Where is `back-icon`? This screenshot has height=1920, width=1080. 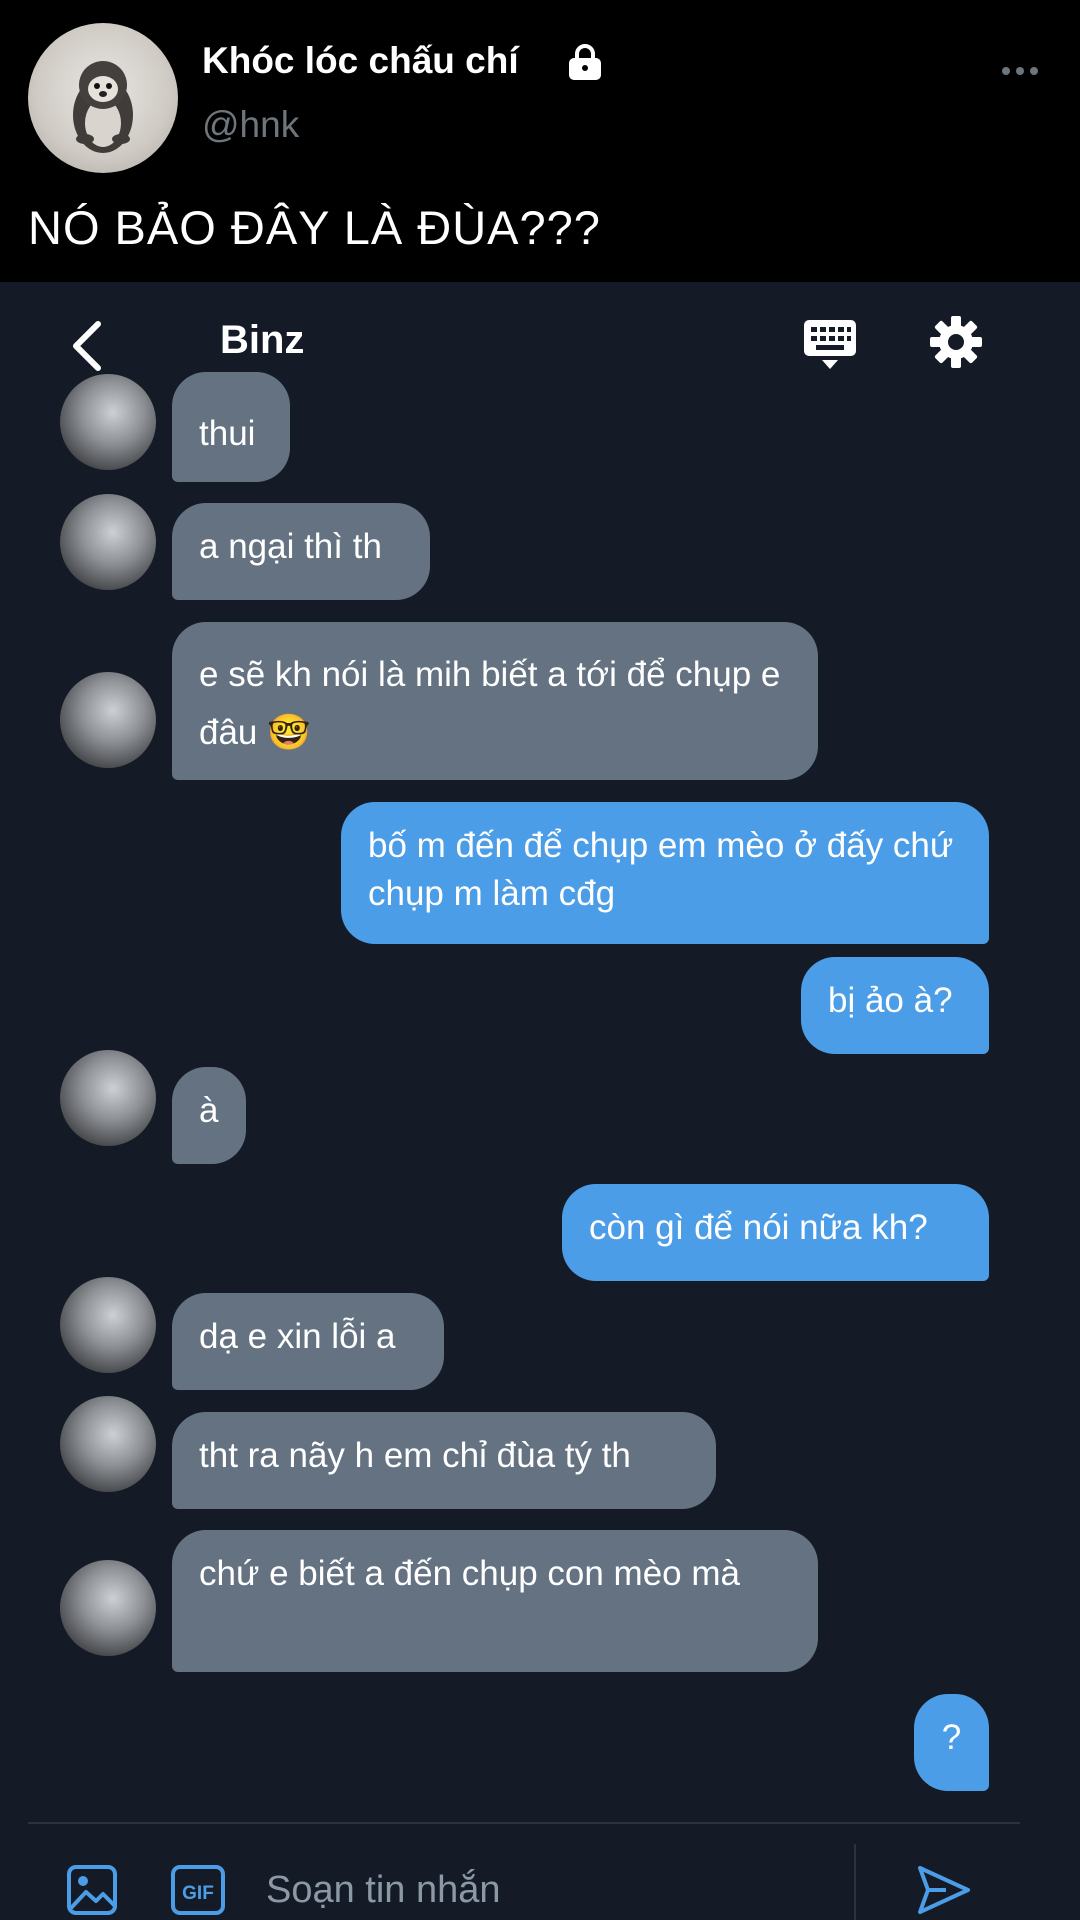
back-icon is located at coordinates (87, 346).